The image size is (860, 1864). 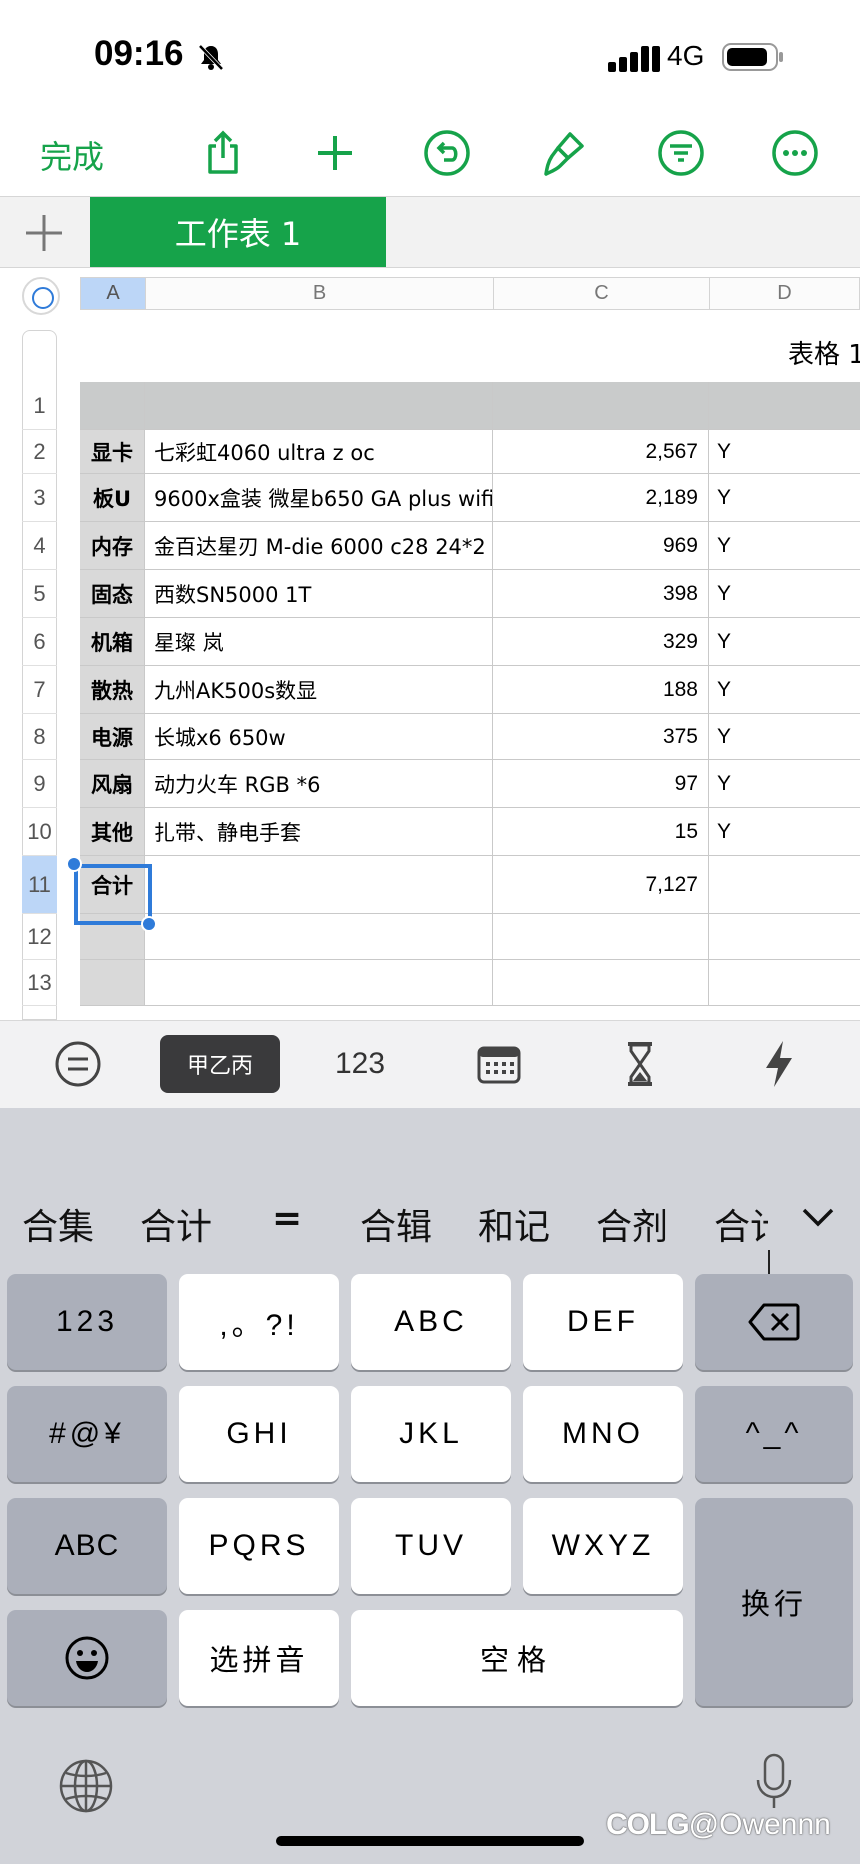 What do you see at coordinates (176, 1224) in the screenshot?
I see `candidate-2: 合计` at bounding box center [176, 1224].